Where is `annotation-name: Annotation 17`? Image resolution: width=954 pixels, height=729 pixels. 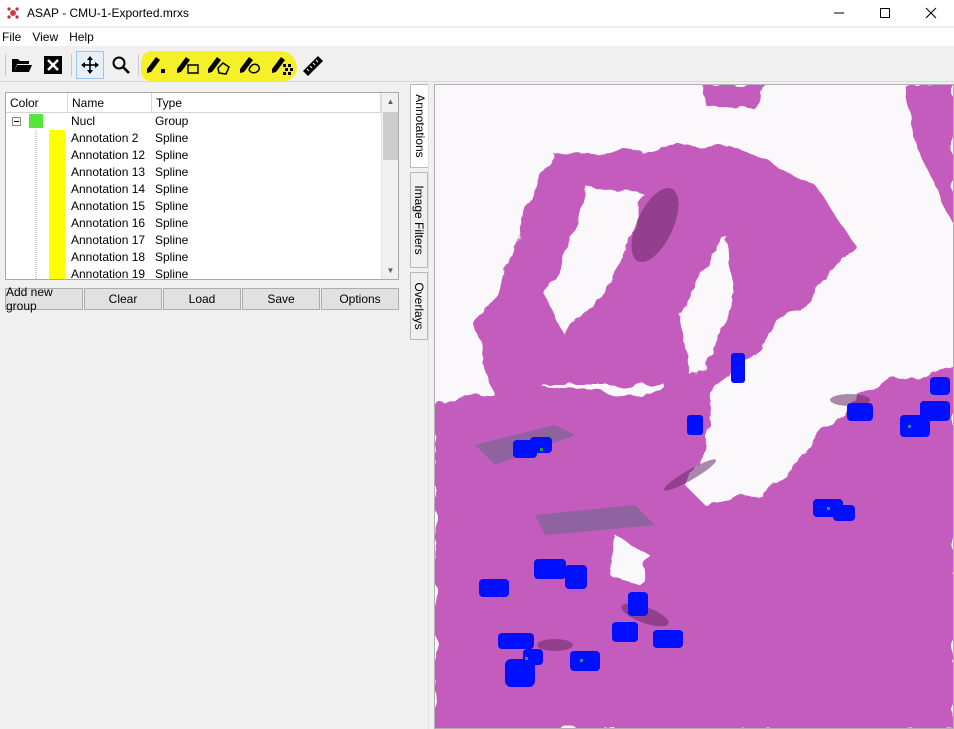 annotation-name: Annotation 17 is located at coordinates (108, 240).